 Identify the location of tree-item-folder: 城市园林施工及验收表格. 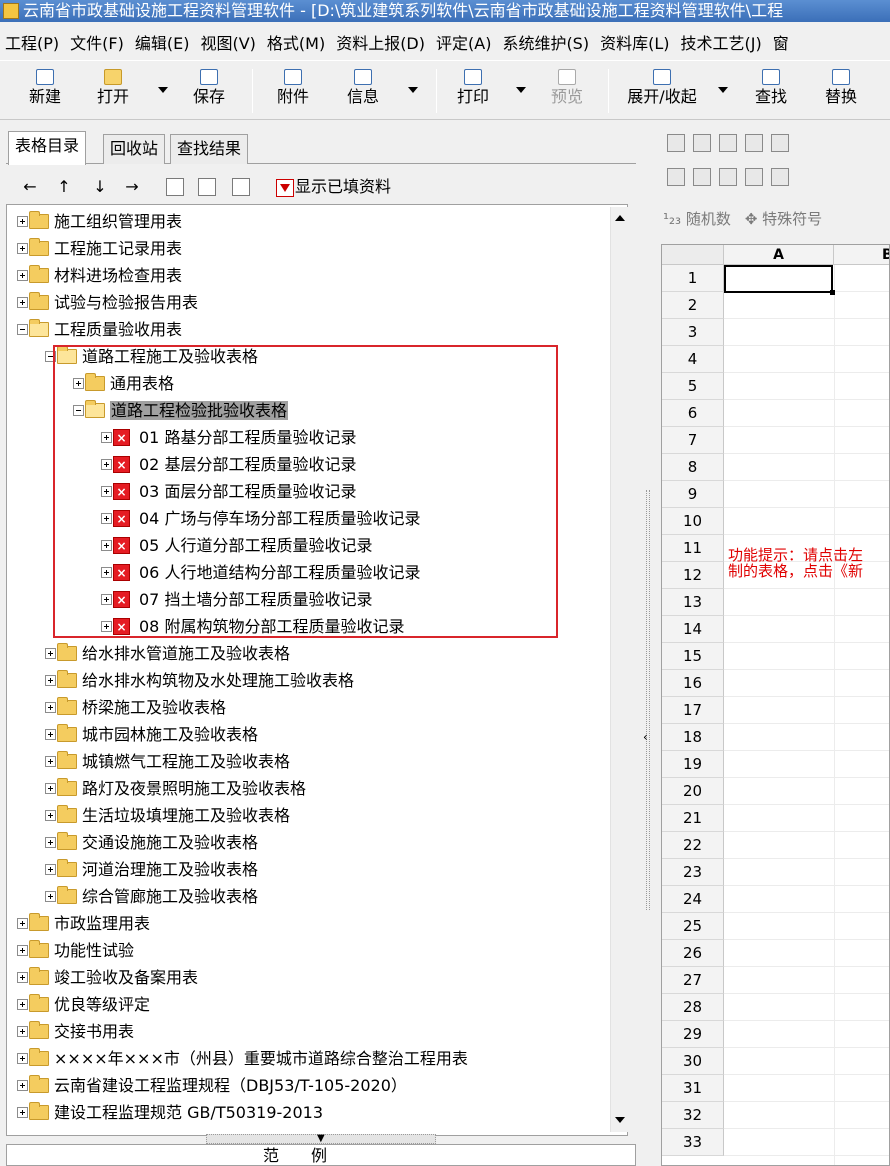
(151, 733).